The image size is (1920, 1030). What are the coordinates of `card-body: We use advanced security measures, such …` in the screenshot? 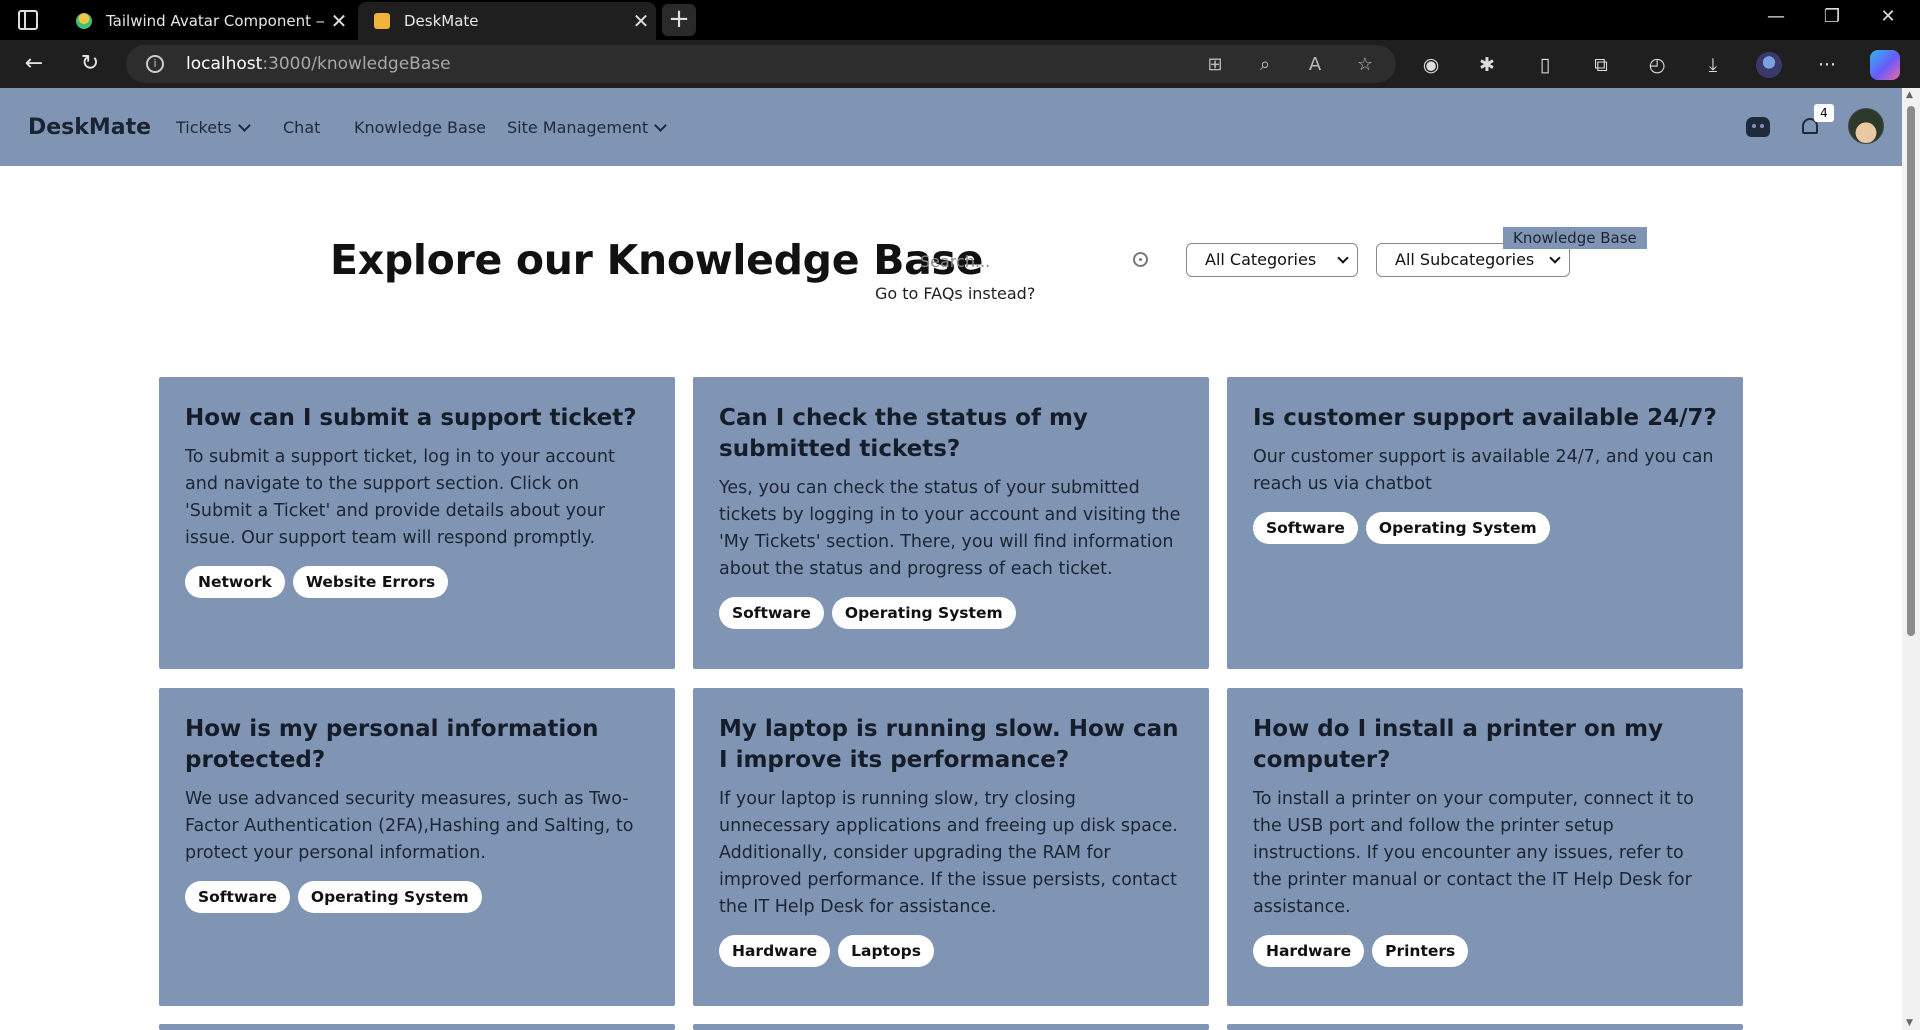 It's located at (409, 826).